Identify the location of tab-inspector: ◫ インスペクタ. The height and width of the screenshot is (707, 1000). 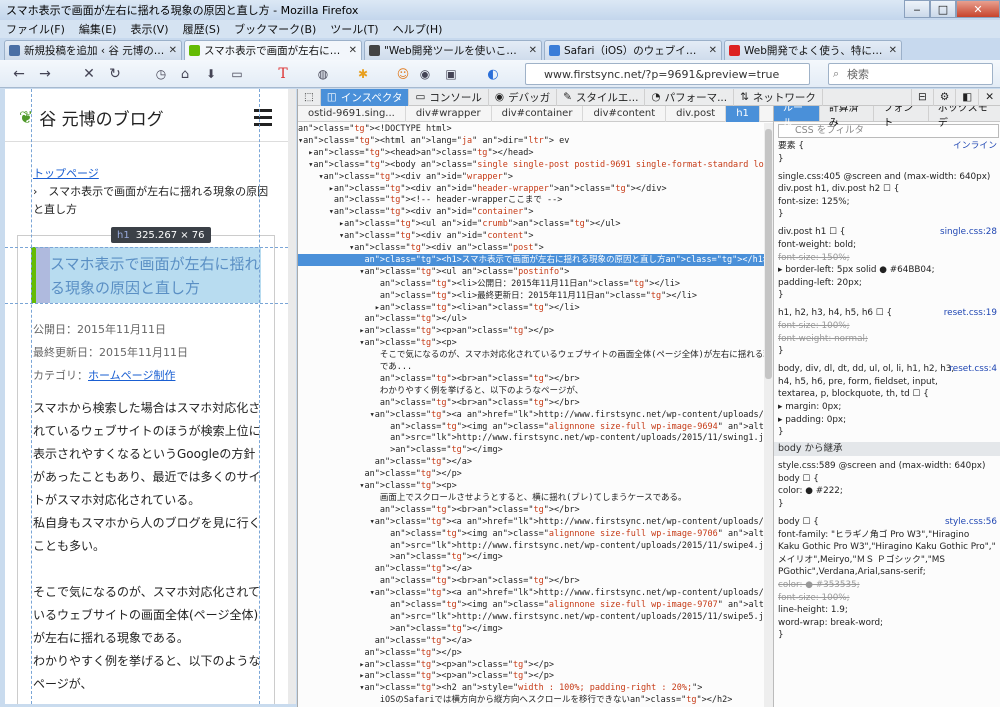
(365, 97).